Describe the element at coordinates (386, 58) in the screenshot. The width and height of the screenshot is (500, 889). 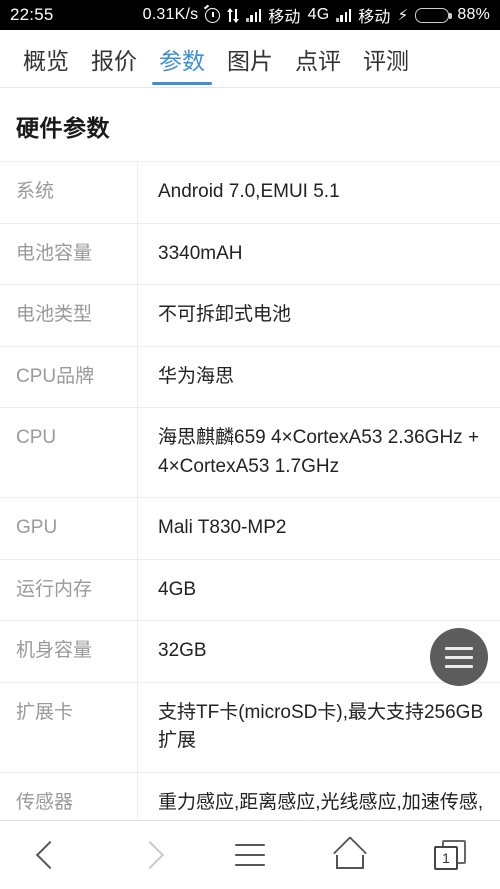
I see `tab-5: 评测` at that location.